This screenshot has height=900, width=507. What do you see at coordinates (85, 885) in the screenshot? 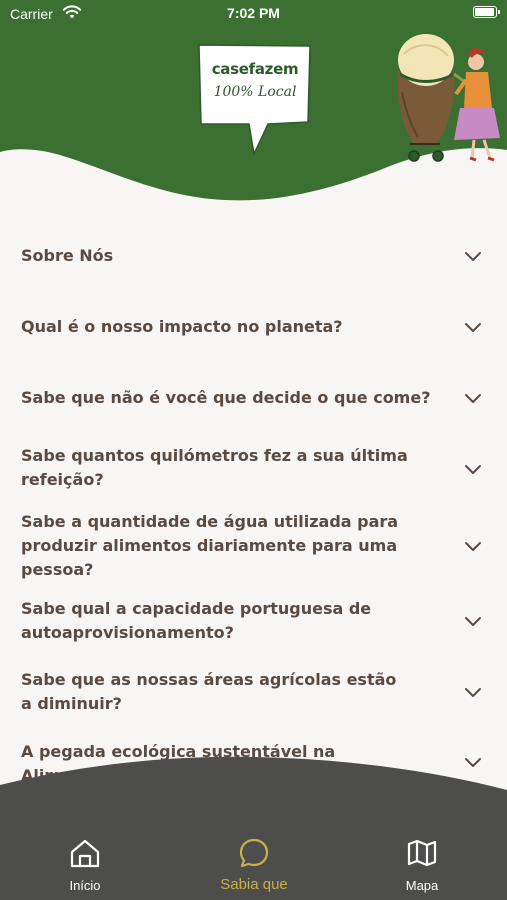
I see `tab-label: Início` at bounding box center [85, 885].